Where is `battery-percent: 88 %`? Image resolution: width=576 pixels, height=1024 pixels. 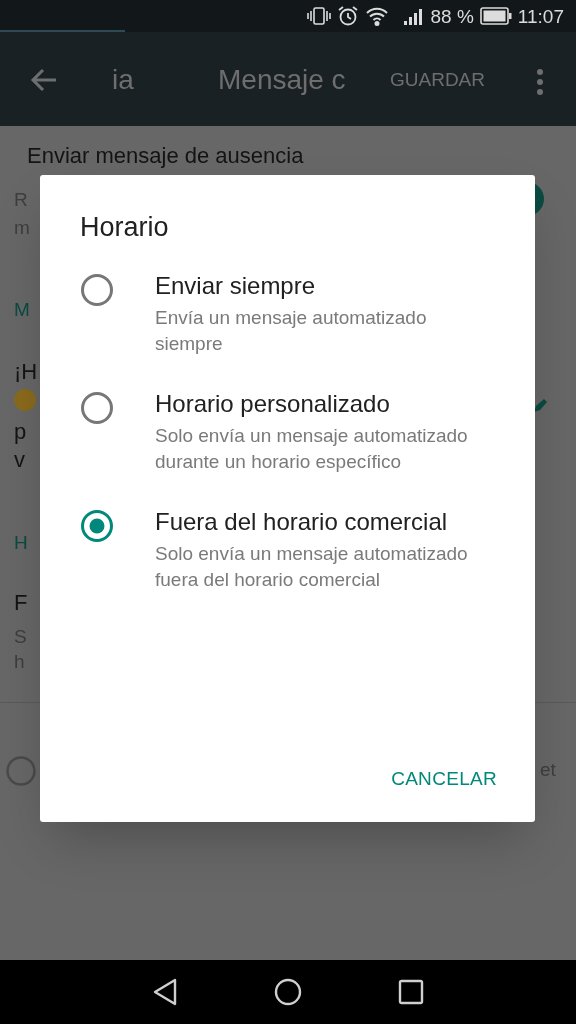 battery-percent: 88 % is located at coordinates (452, 16).